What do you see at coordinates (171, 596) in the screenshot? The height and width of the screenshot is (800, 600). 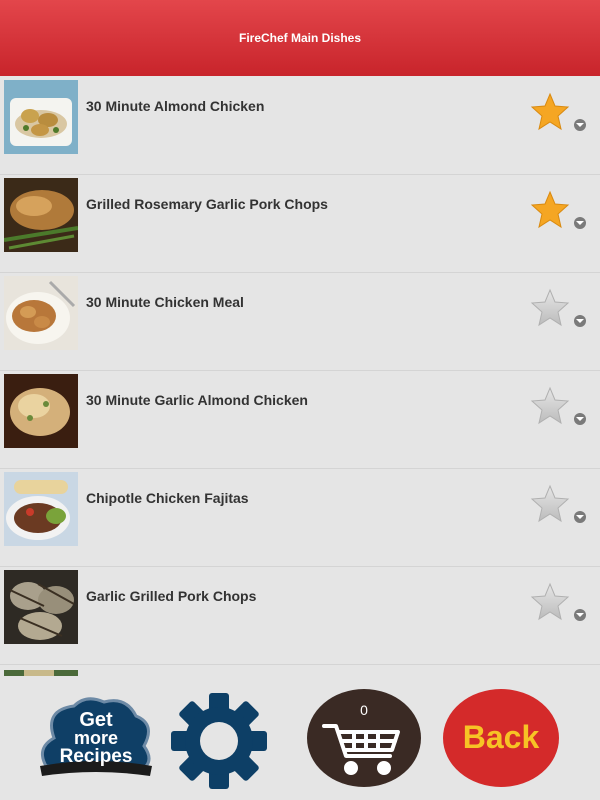 I see `recipe-title: Garlic Grilled Pork Chops` at bounding box center [171, 596].